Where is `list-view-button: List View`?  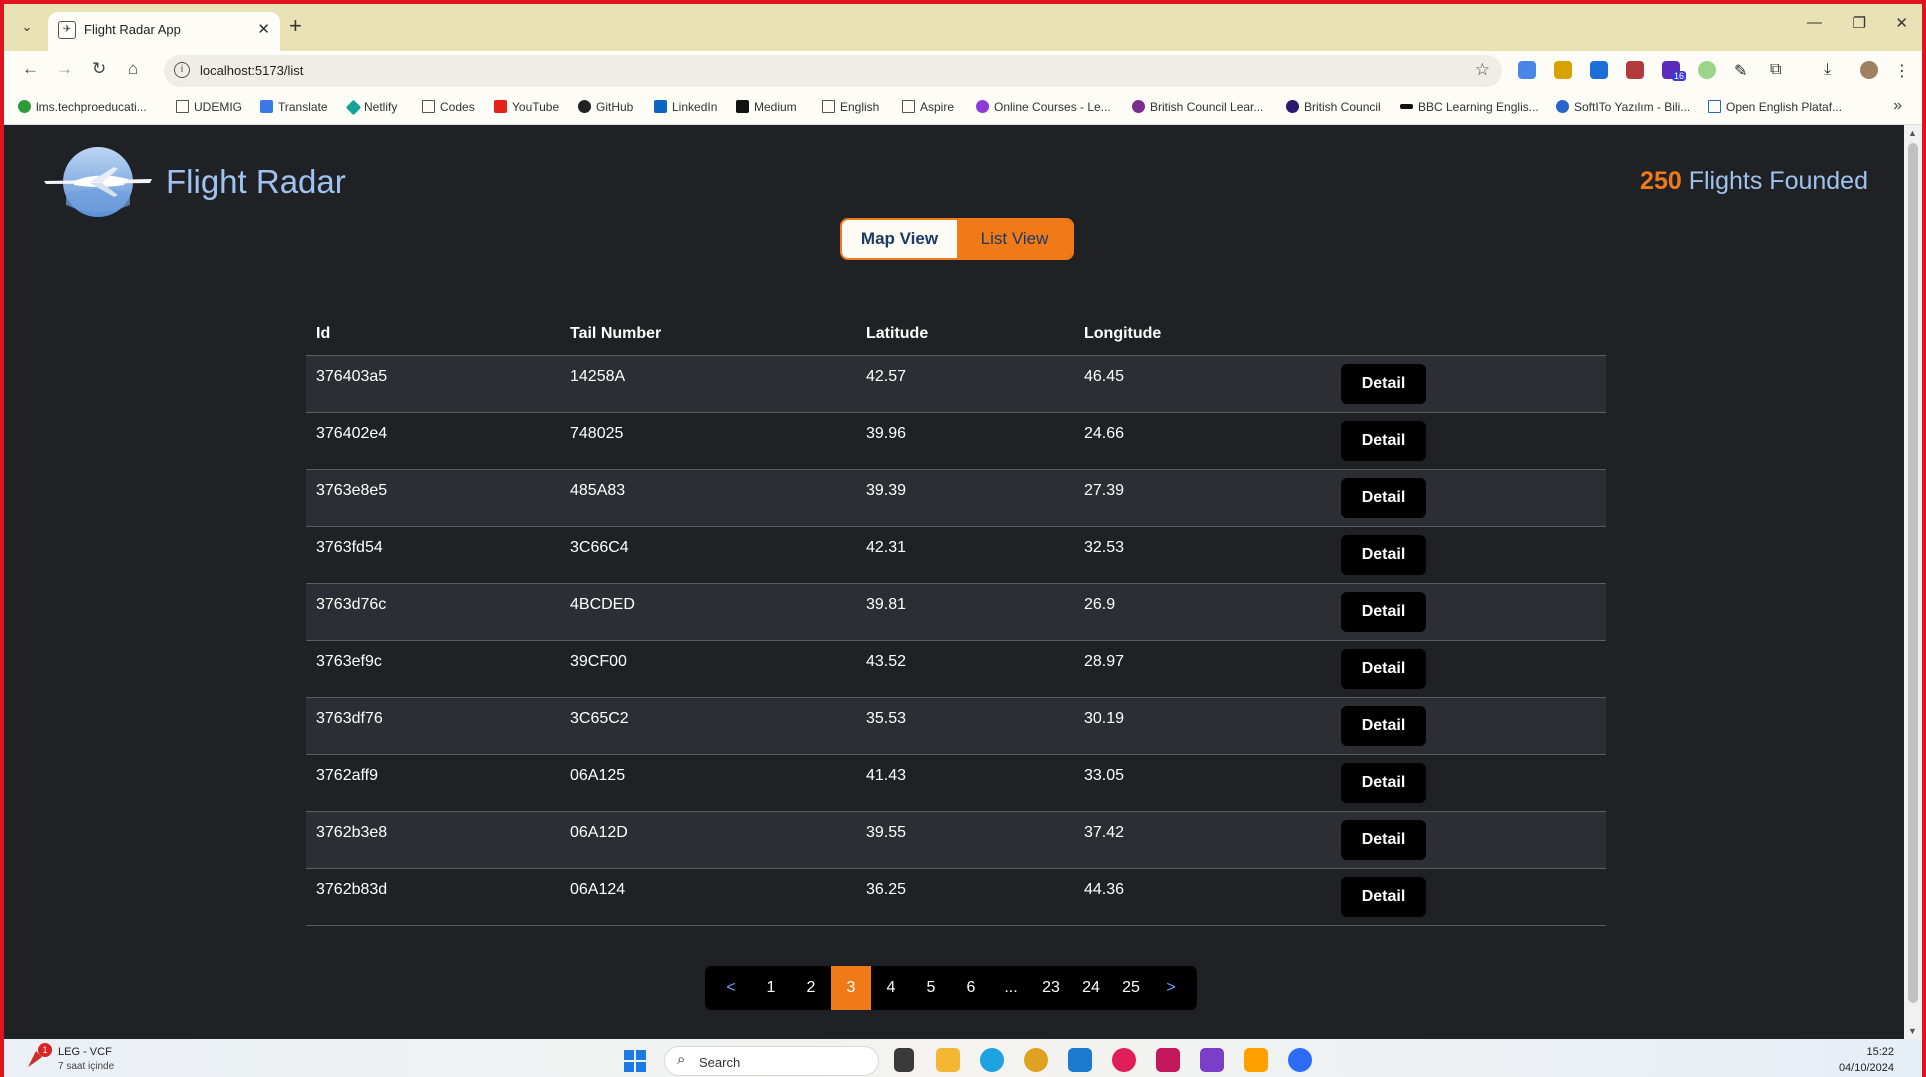
list-view-button: List View is located at coordinates (1014, 239).